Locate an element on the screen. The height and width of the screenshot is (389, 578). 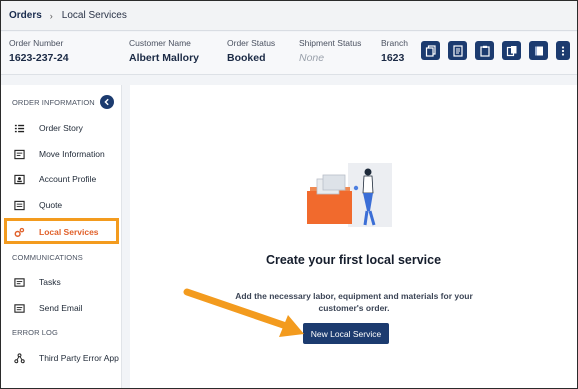
sidebar-item-label: Move Information is located at coordinates (72, 154).